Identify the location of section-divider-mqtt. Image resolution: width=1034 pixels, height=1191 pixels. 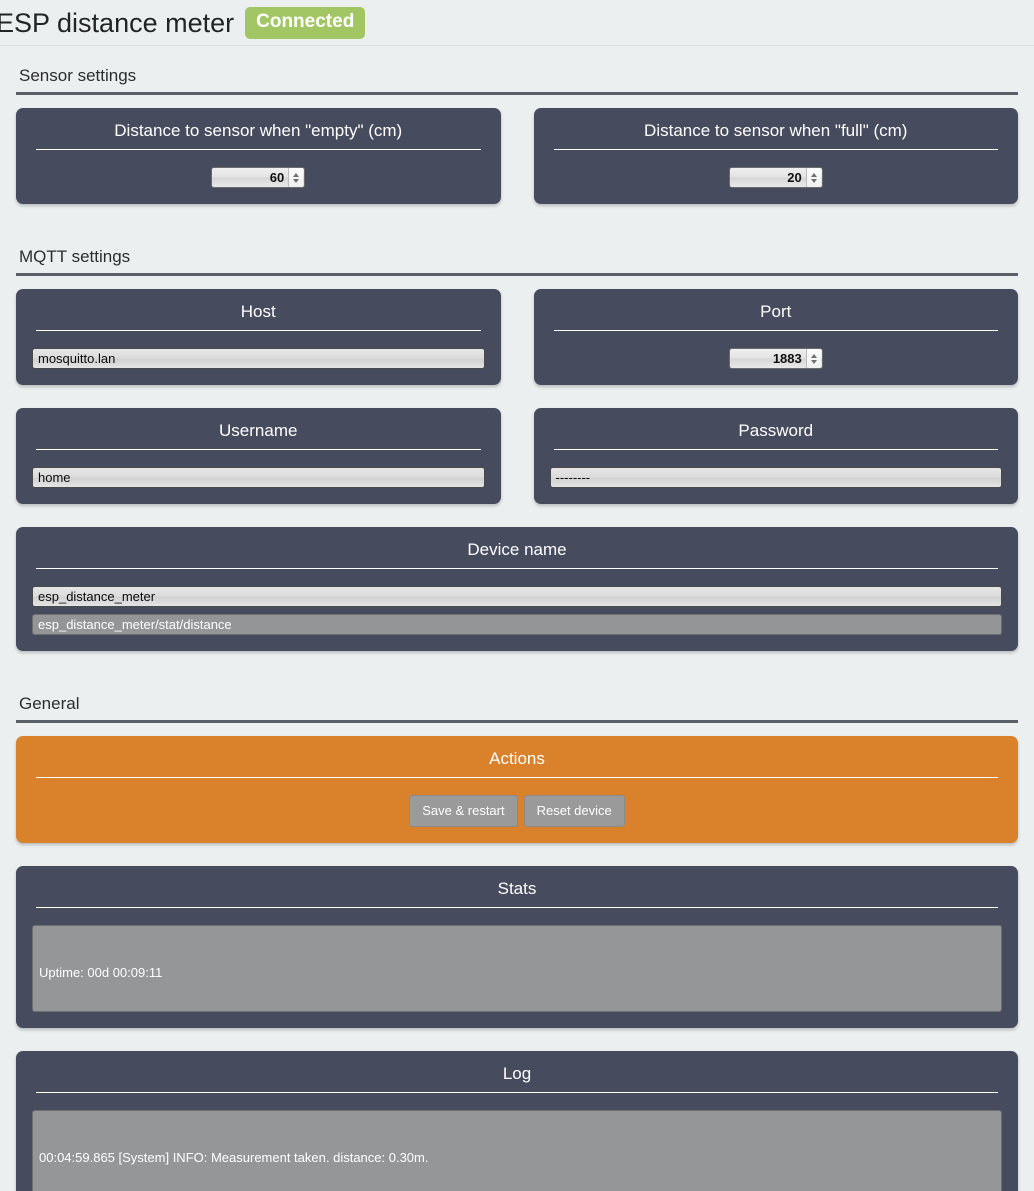
(517, 274).